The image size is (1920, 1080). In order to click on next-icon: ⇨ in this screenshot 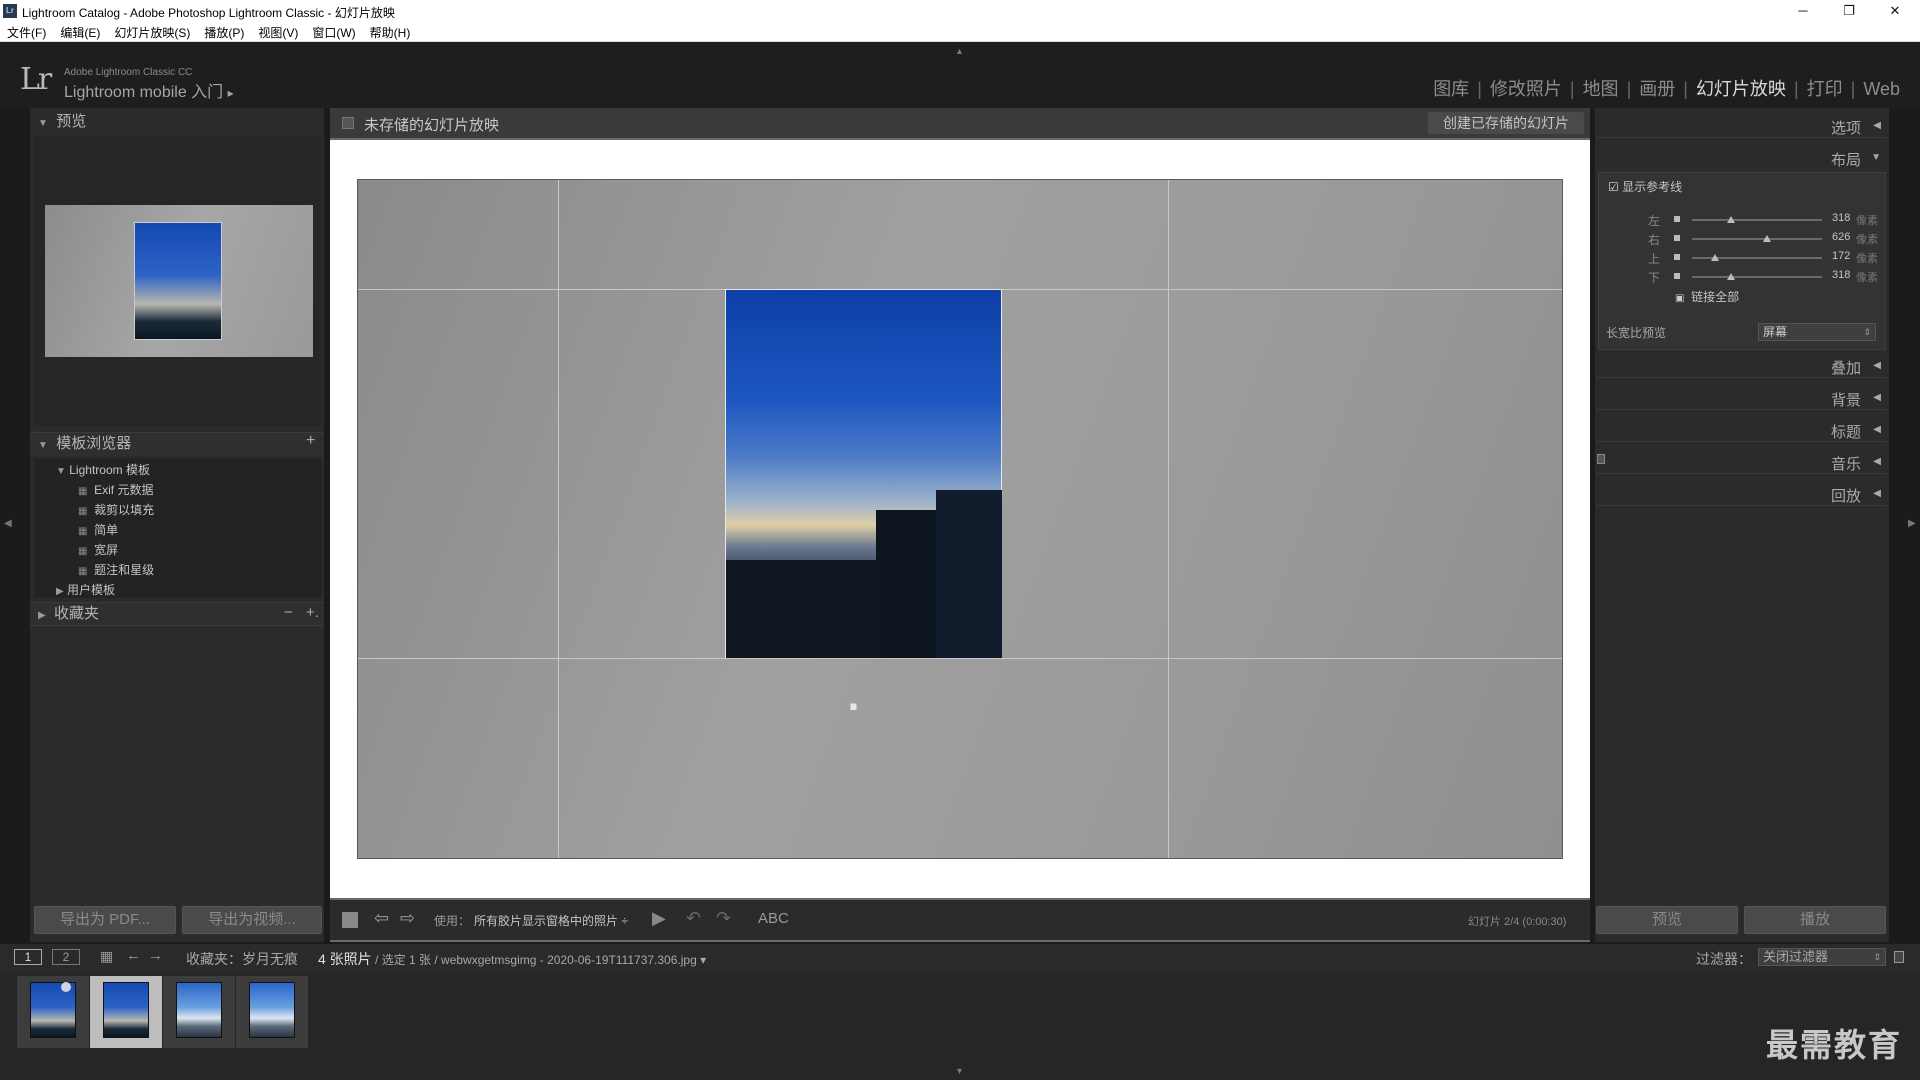, I will do `click(407, 918)`.